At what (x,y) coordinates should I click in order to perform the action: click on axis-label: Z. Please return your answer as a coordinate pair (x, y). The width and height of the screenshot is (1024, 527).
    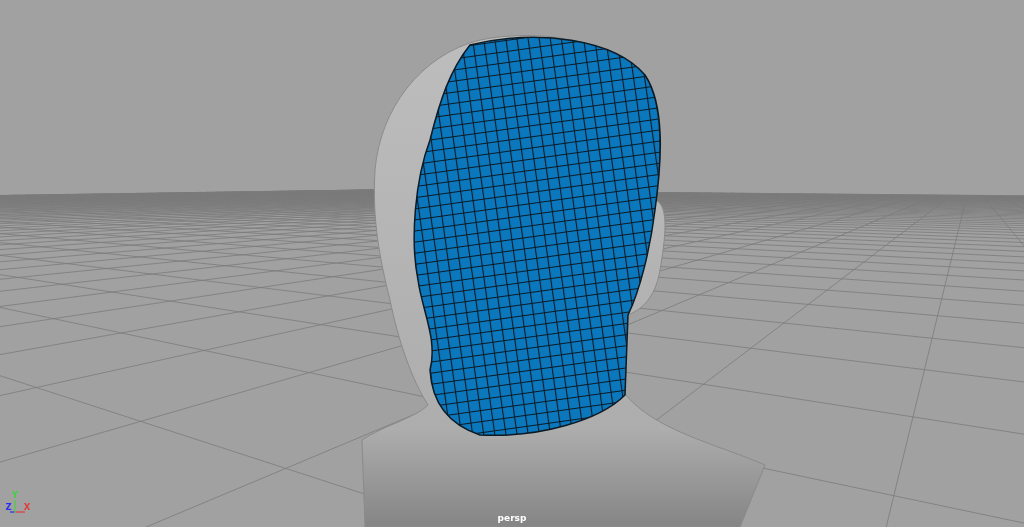
    Looking at the image, I should click on (8, 507).